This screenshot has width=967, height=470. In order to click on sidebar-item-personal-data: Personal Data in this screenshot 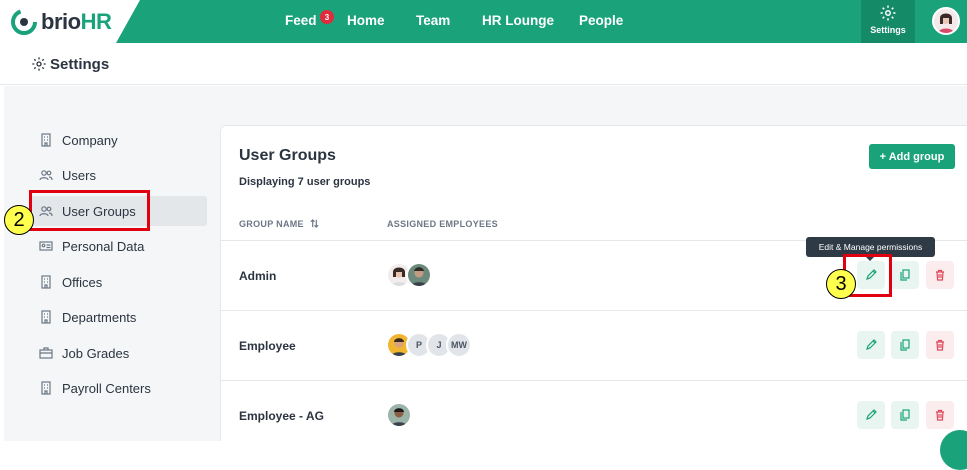, I will do `click(118, 246)`.